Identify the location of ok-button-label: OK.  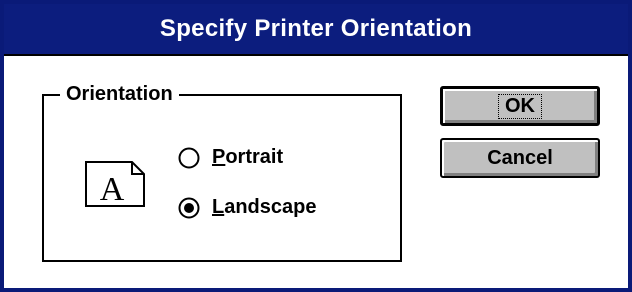
(520, 106).